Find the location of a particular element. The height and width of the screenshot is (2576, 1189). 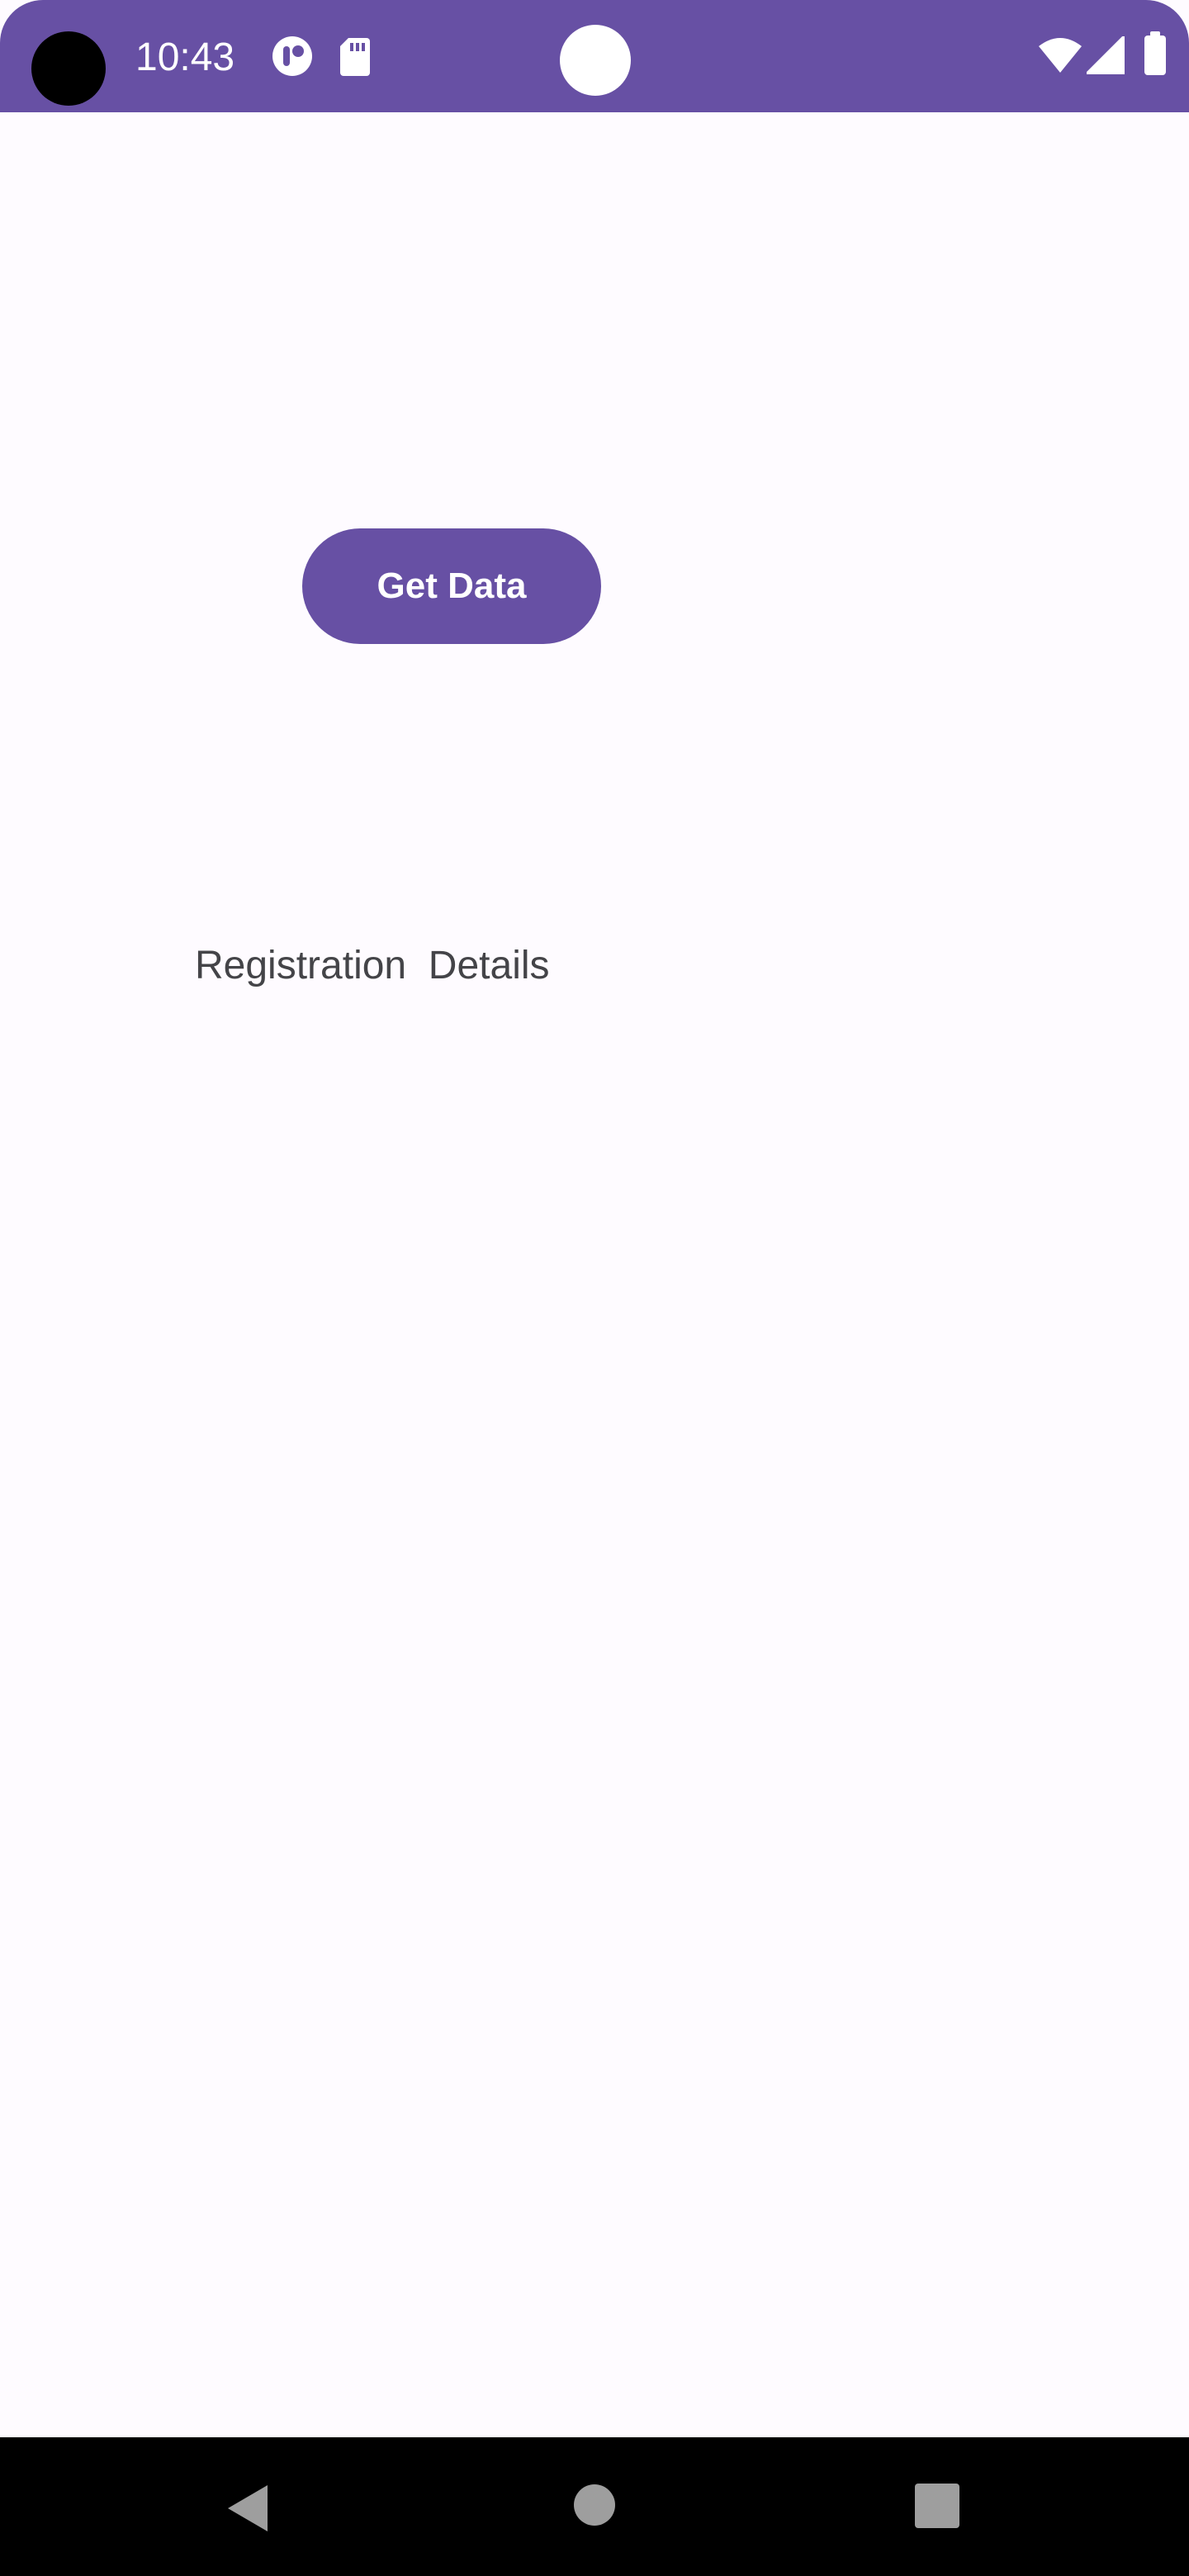

battery-icon is located at coordinates (1155, 53).